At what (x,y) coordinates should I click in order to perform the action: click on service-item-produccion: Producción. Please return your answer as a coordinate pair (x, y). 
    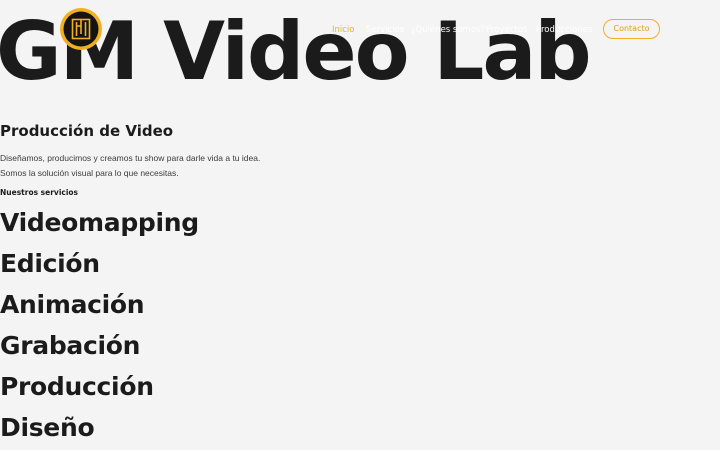
    Looking at the image, I should click on (77, 386).